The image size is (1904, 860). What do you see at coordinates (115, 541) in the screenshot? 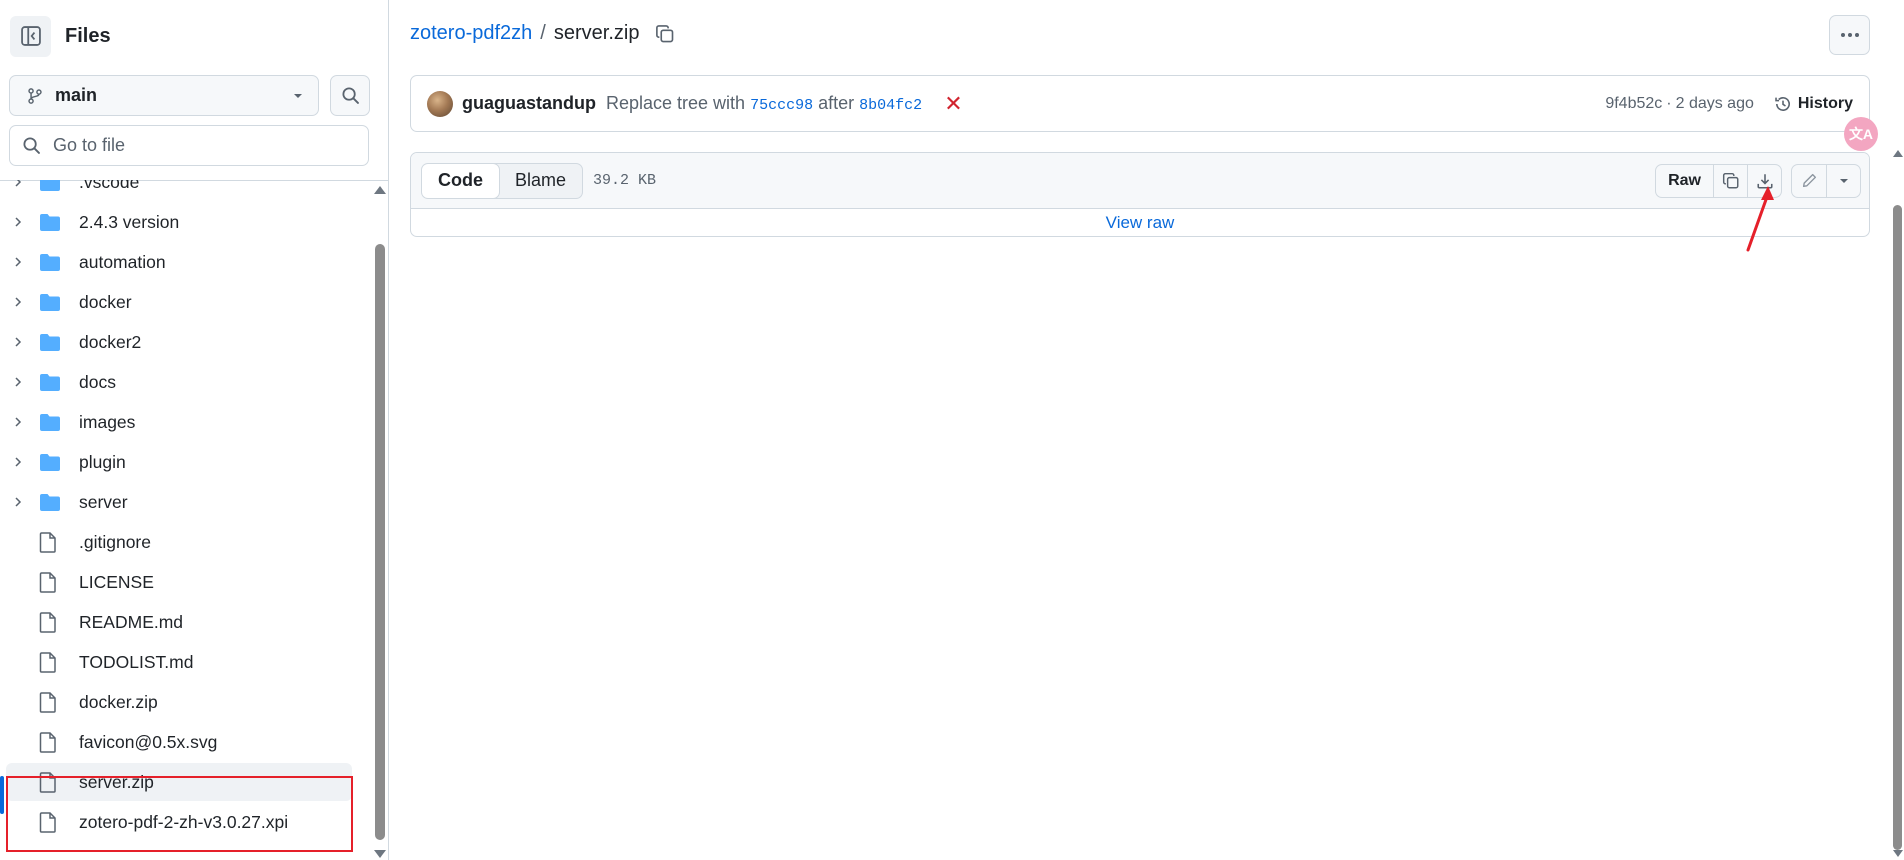
I see `tree-item-label: .gitignore` at bounding box center [115, 541].